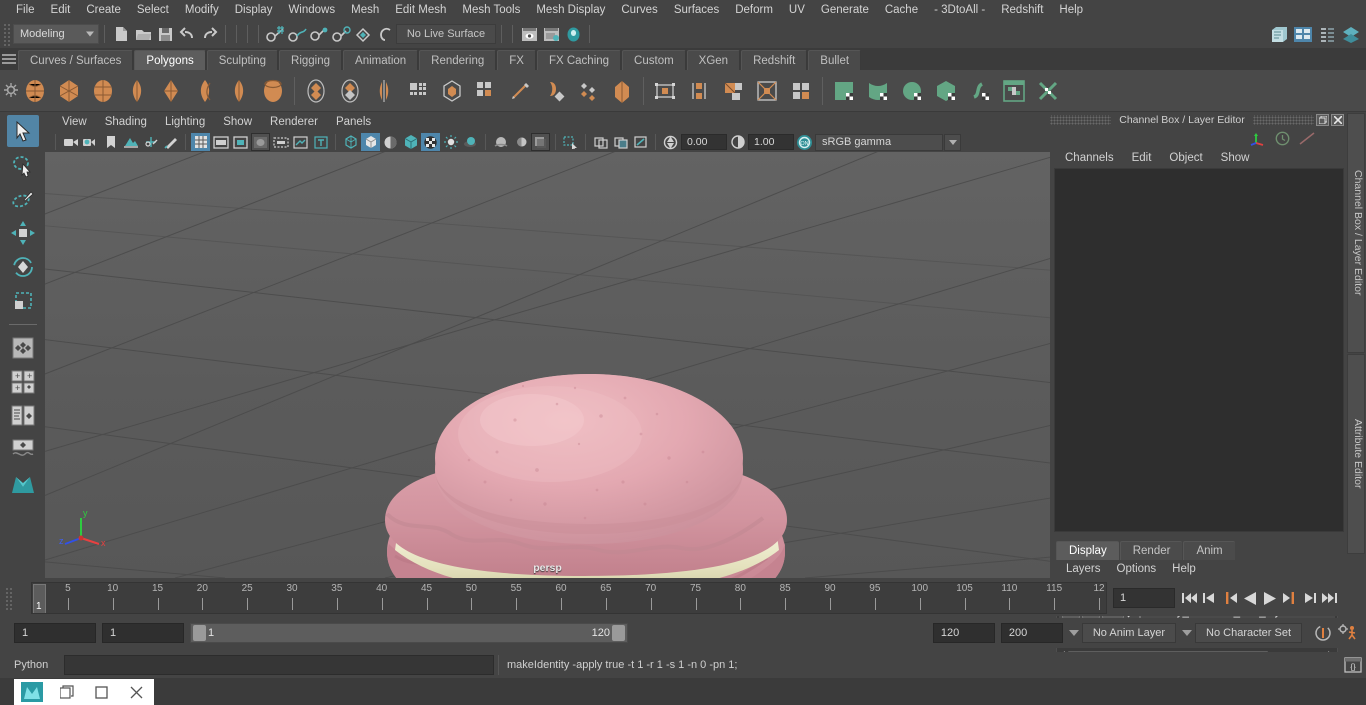  Describe the element at coordinates (878, 91) in the screenshot. I see `texture-surface-icon` at that location.